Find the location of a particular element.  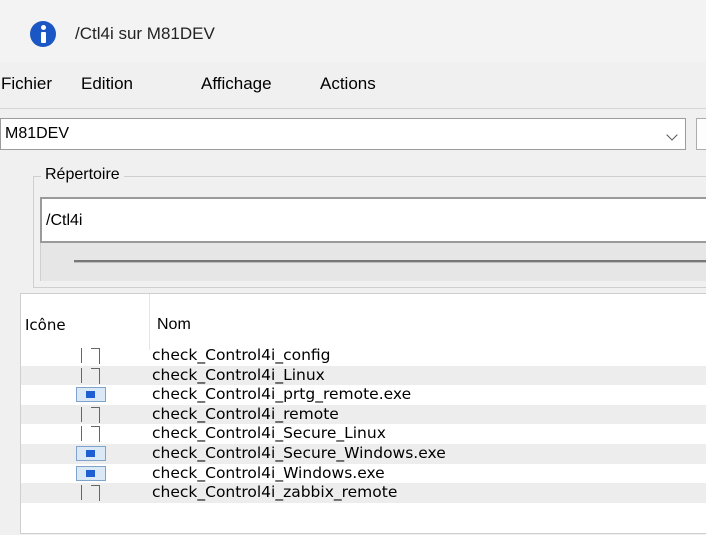

chevron-down-icon is located at coordinates (672, 135).